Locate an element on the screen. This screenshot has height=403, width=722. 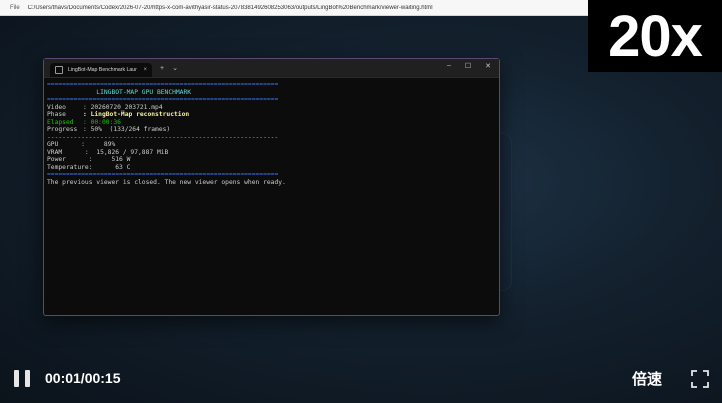
video-row: Video: 20260720_203721.mp4 is located at coordinates (105, 107).